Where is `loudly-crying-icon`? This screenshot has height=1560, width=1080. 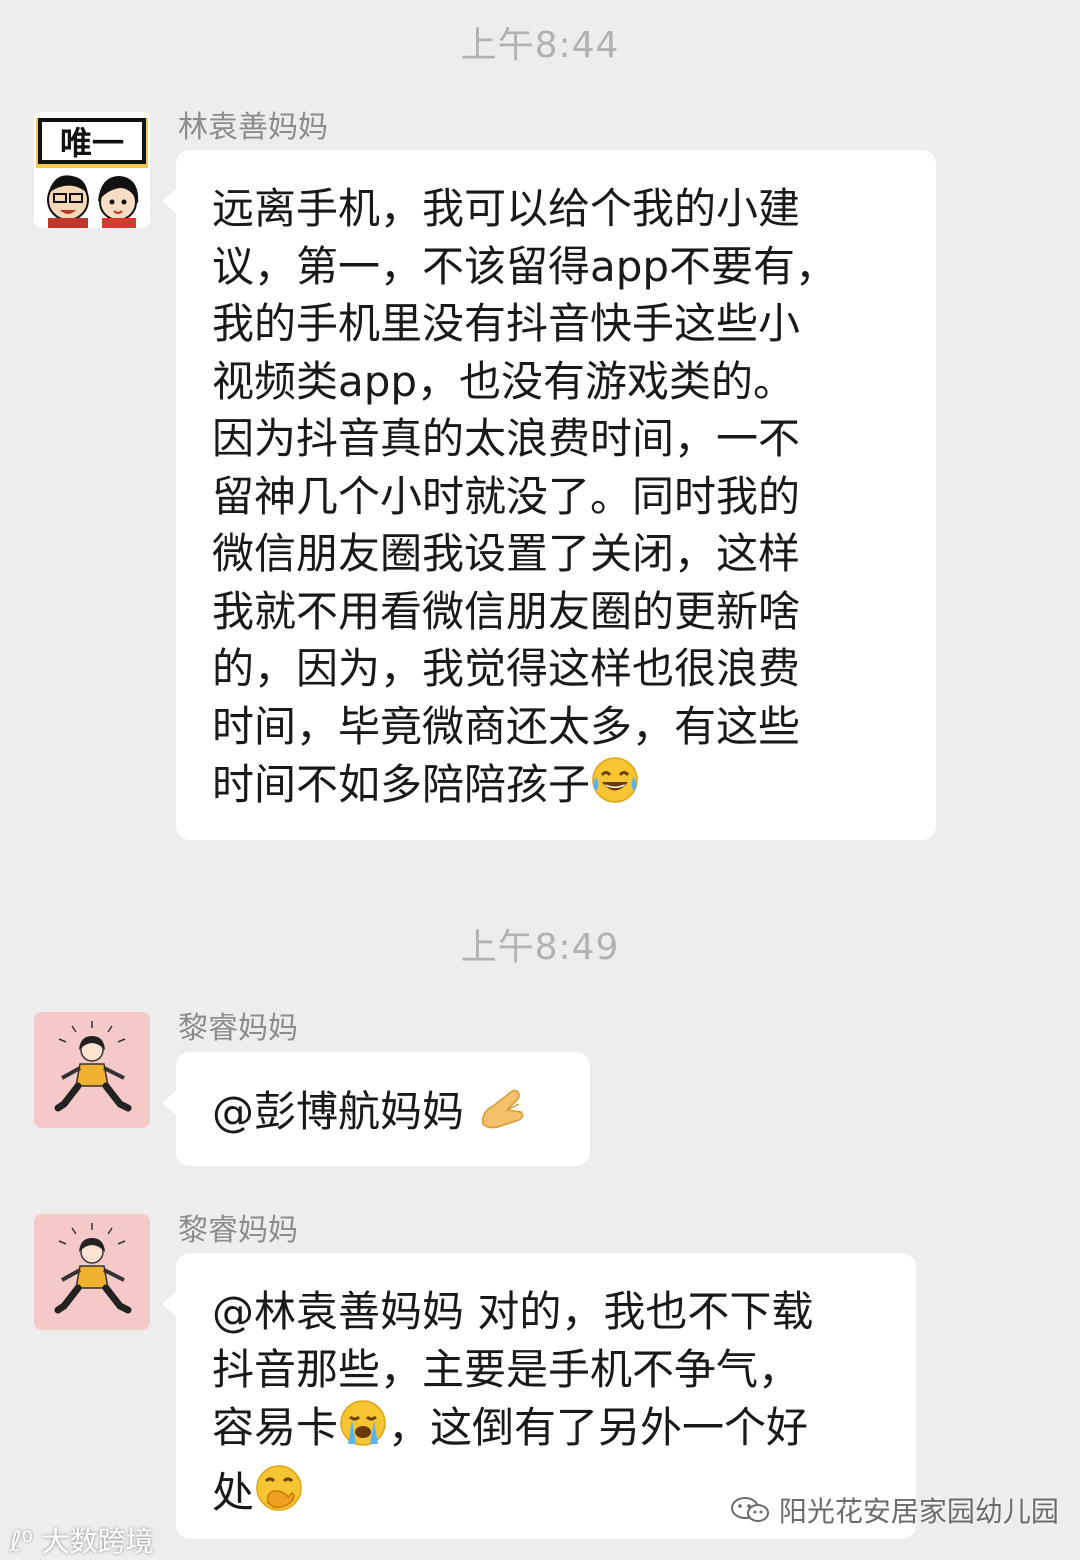 loudly-crying-icon is located at coordinates (363, 1430).